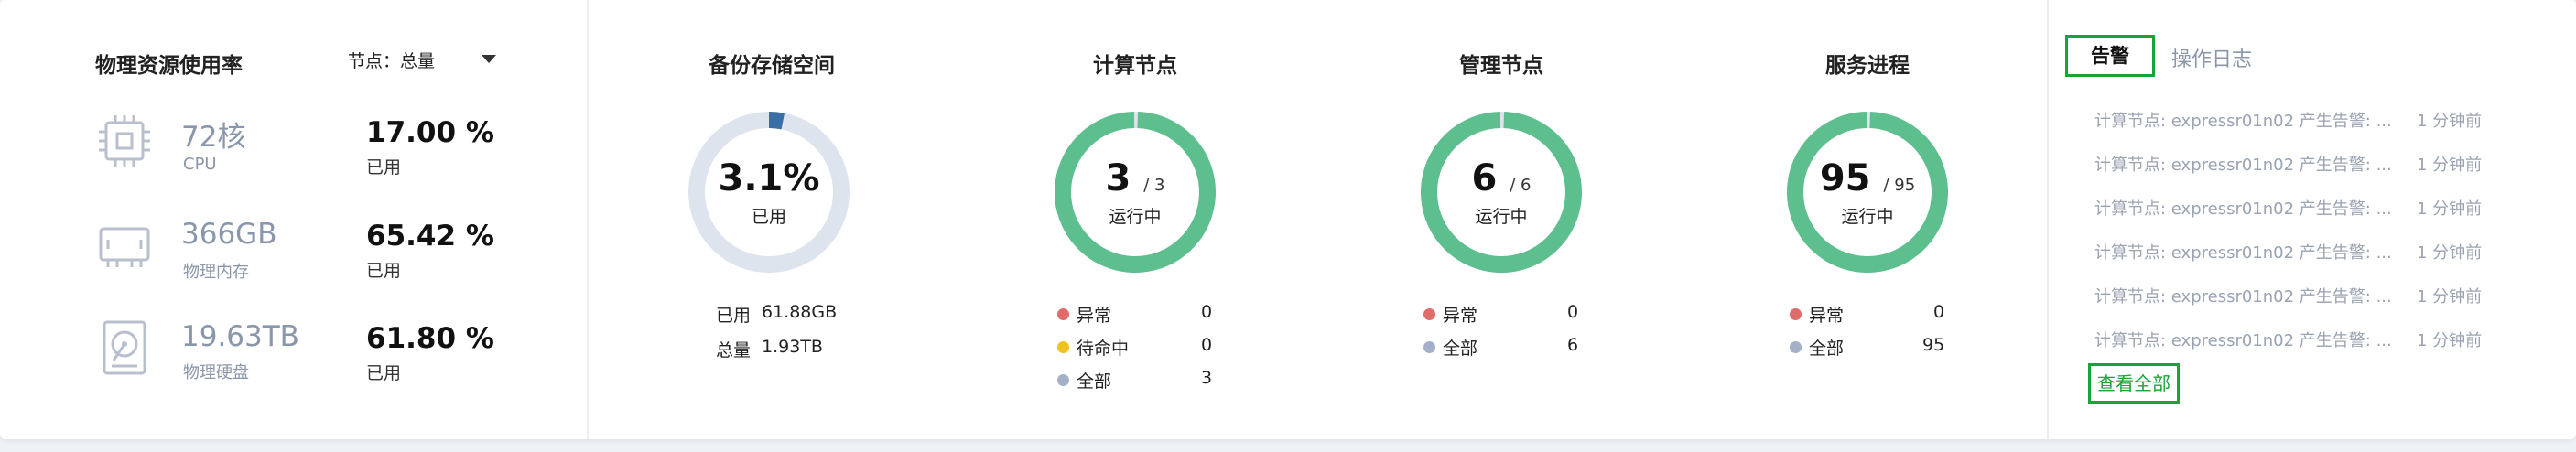  Describe the element at coordinates (1900, 185) in the screenshot. I see `service-den: / 95` at that location.